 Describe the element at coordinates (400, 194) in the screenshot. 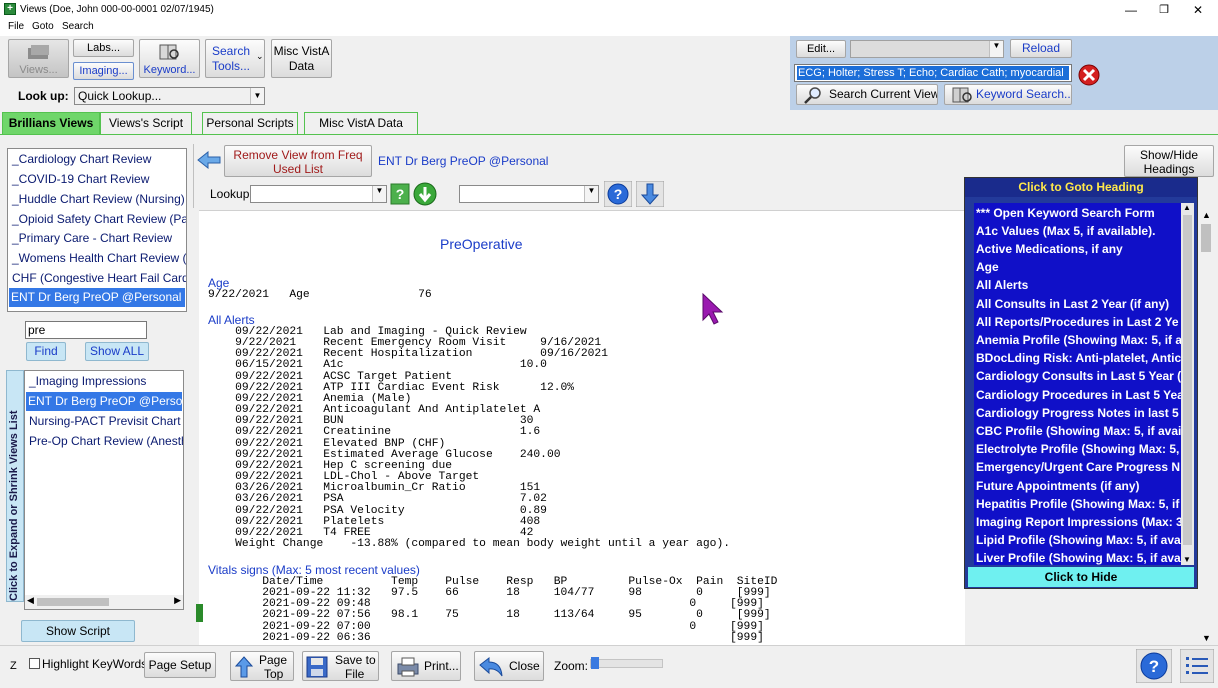

I see `help-question-icon: ?` at that location.